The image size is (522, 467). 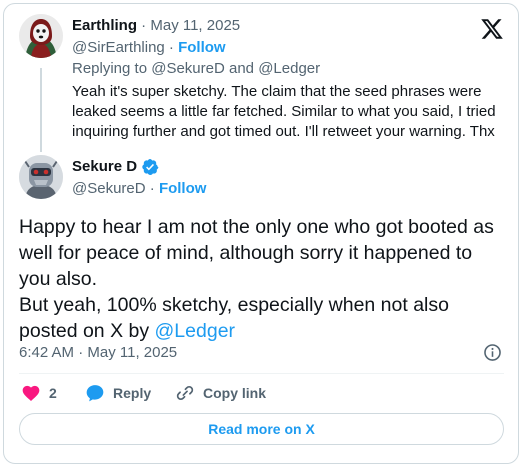 What do you see at coordinates (31, 393) in the screenshot?
I see `heart-icon` at bounding box center [31, 393].